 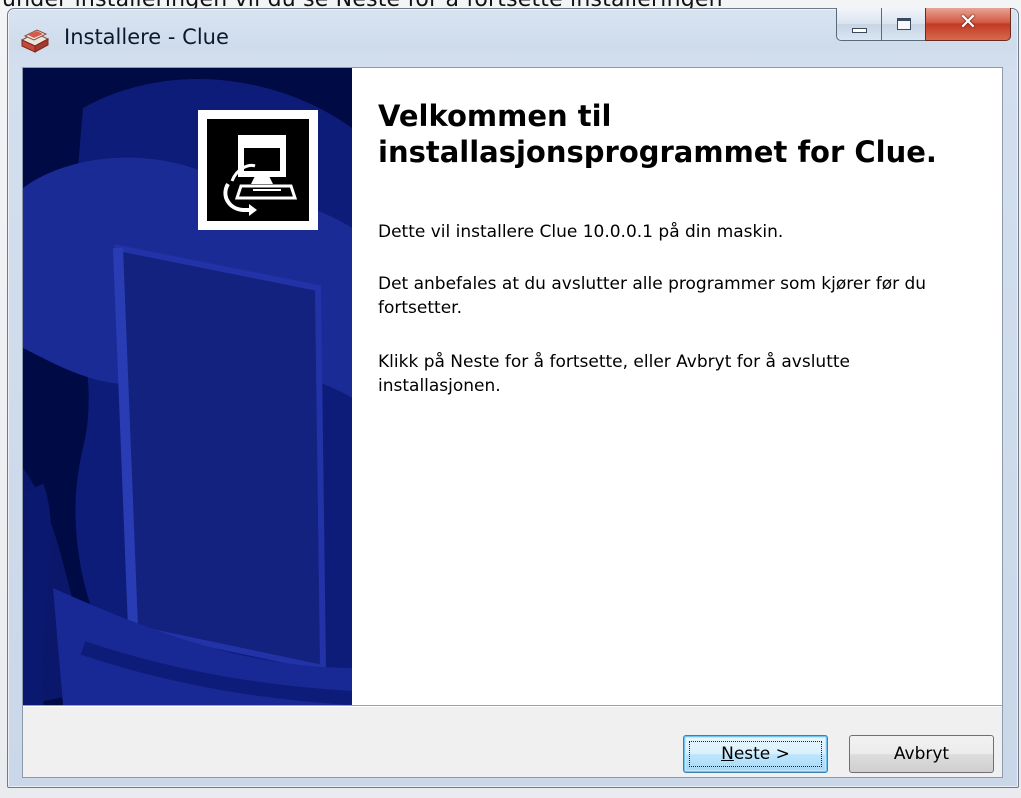 I want to click on minimize-icon, so click(x=859, y=30).